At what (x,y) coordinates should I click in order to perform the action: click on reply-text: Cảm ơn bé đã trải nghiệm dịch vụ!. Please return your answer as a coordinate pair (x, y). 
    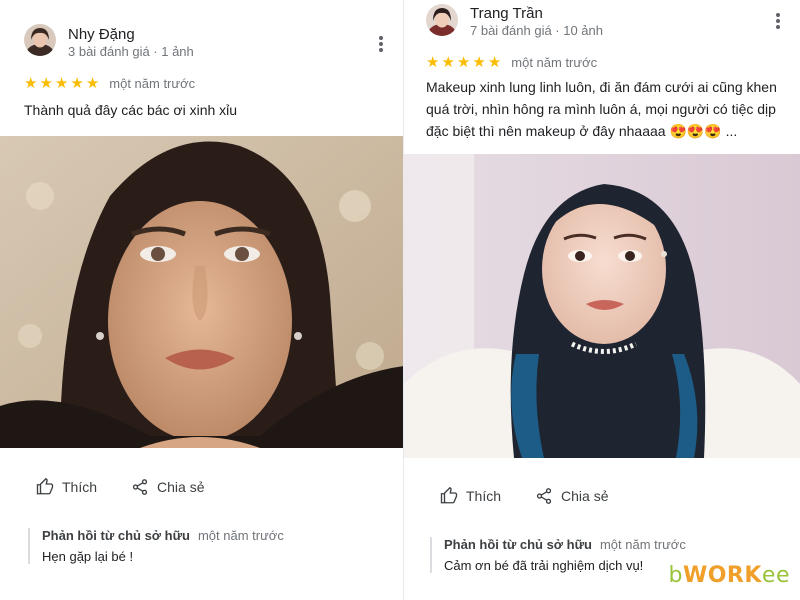
    Looking at the image, I should click on (544, 565).